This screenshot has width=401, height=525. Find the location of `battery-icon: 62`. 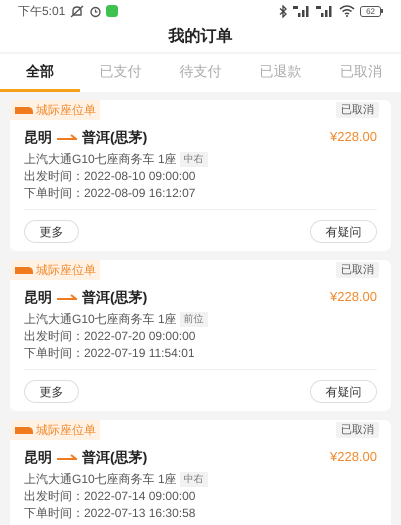

battery-icon: 62 is located at coordinates (371, 11).